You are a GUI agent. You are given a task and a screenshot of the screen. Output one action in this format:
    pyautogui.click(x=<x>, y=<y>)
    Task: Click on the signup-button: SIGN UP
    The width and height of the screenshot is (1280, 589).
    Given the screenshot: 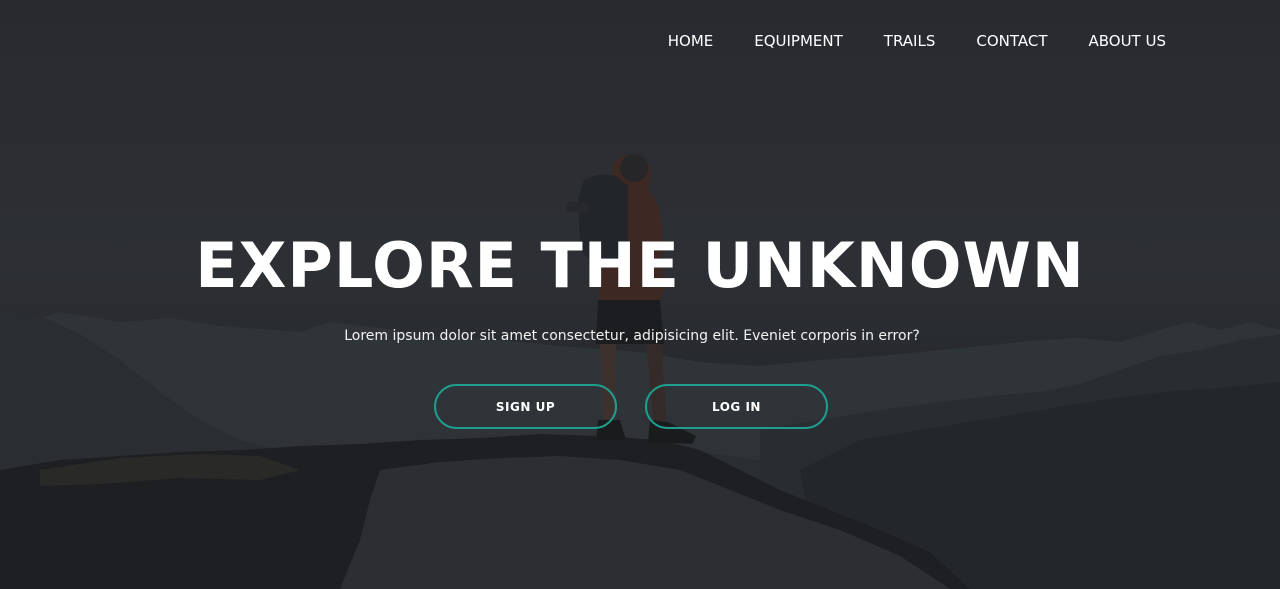 What is the action you would take?
    pyautogui.click(x=525, y=406)
    